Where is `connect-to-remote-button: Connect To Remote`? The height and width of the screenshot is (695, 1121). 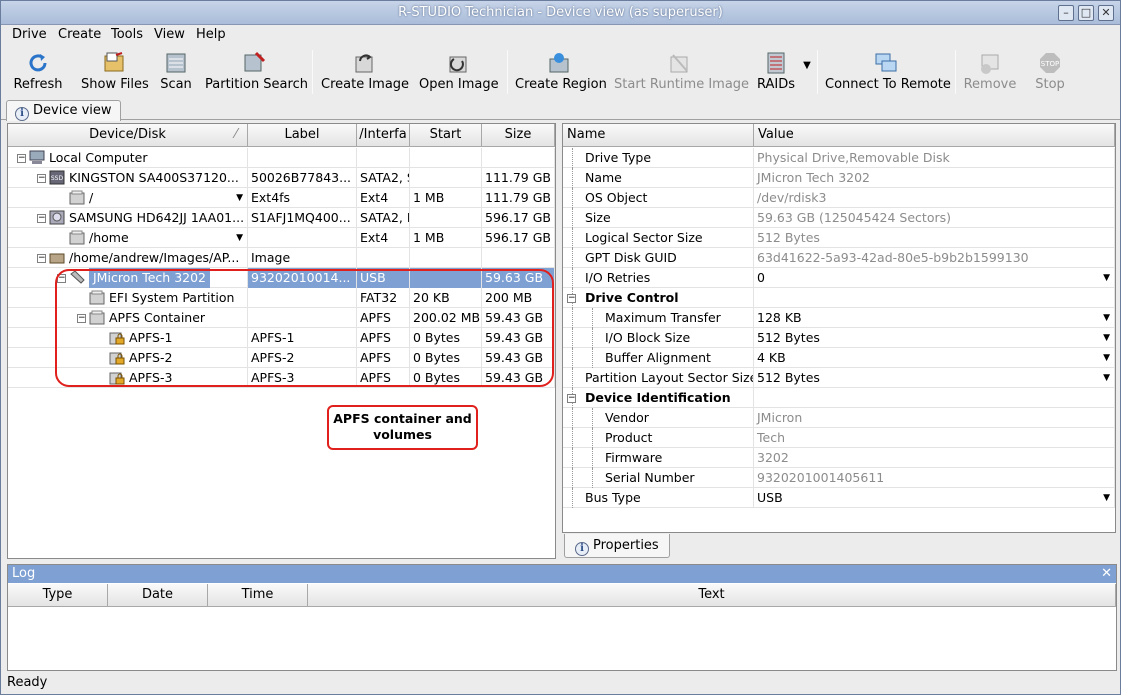 connect-to-remote-button: Connect To Remote is located at coordinates (888, 71).